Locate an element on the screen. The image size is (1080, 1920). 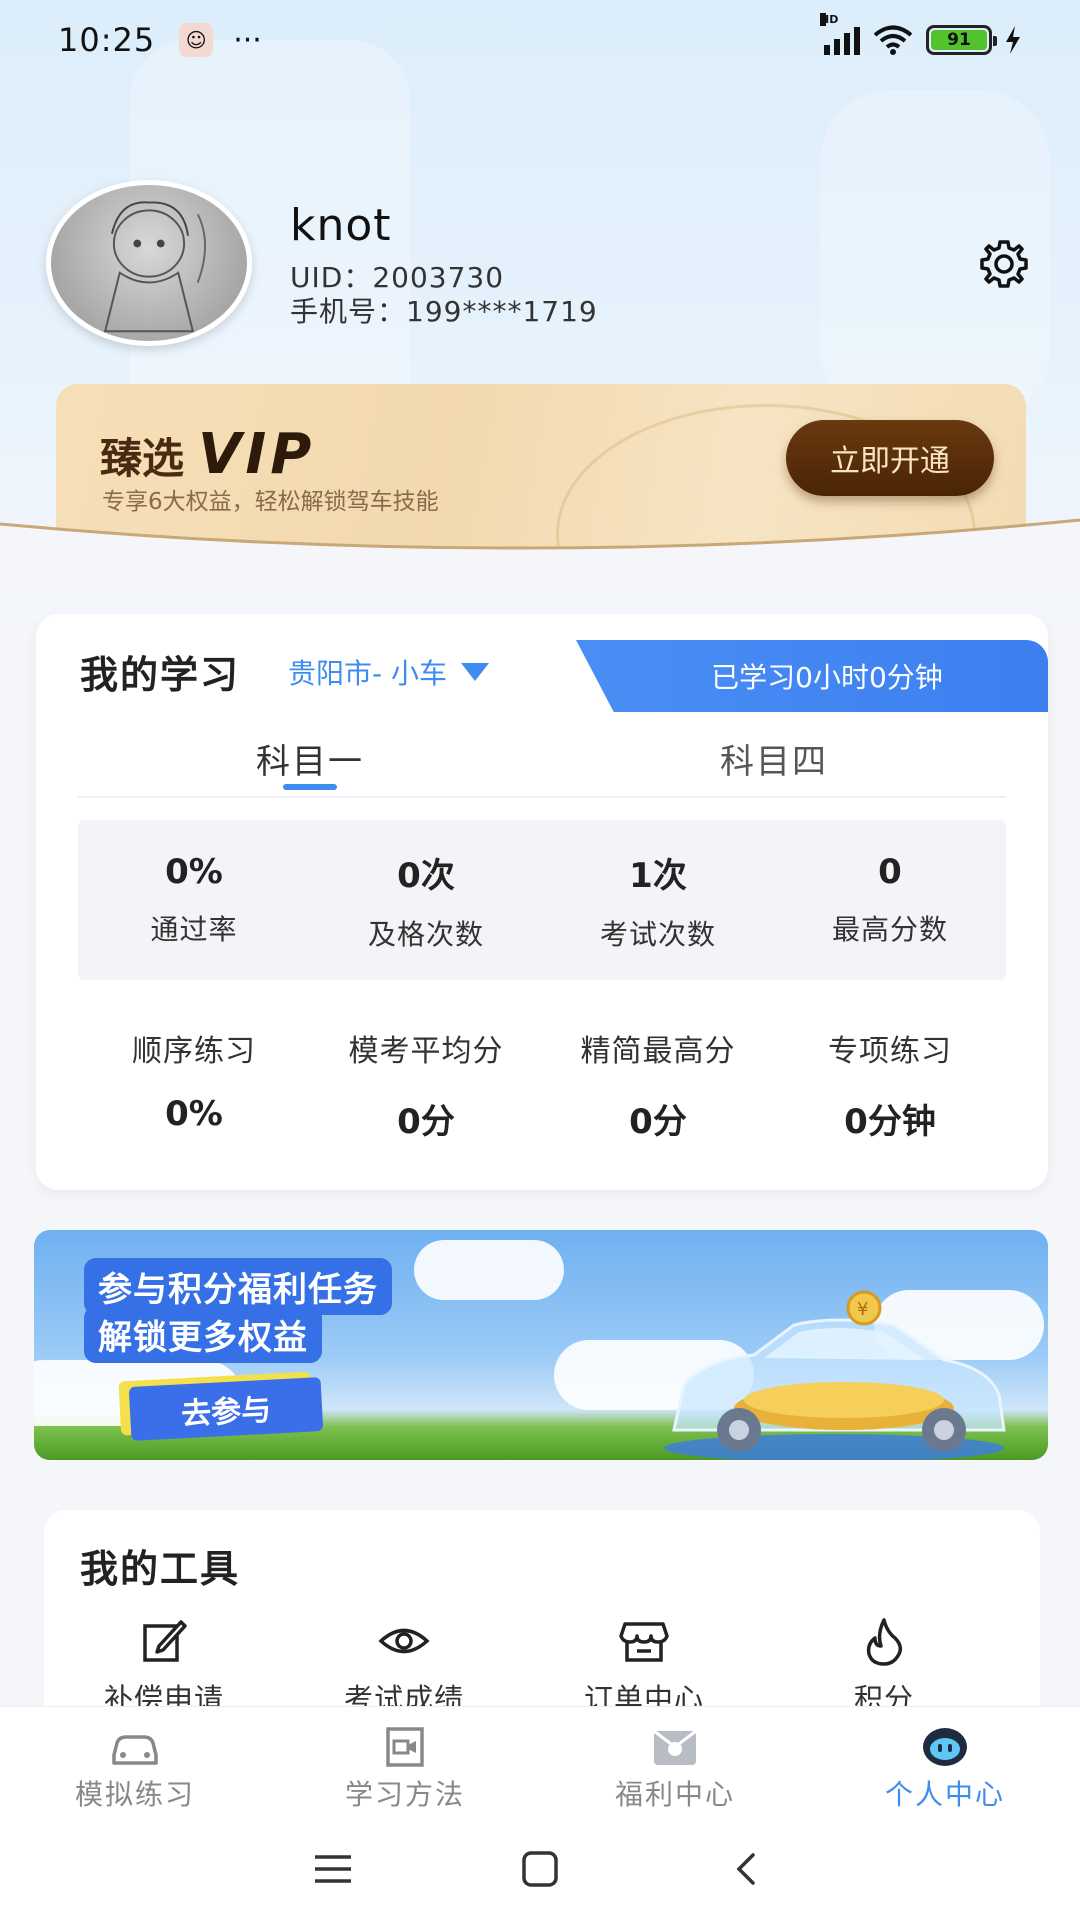
phone-number: 手机号：199****1719 is located at coordinates (444, 311).